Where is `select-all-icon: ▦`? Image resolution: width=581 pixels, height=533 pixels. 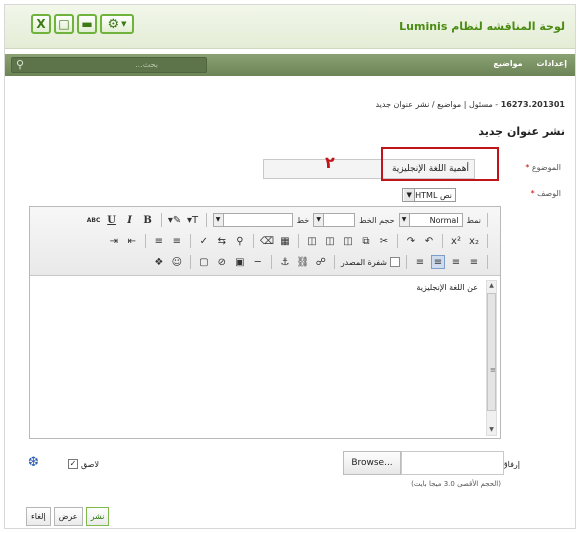 select-all-icon: ▦ is located at coordinates (285, 241).